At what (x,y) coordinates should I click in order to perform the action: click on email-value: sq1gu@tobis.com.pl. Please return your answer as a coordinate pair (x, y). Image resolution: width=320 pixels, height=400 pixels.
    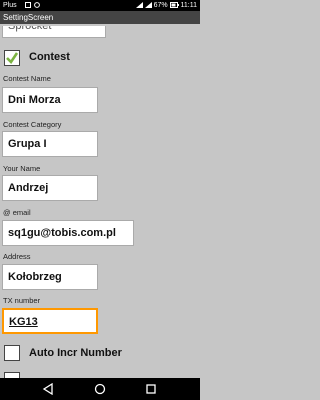
    Looking at the image, I should click on (62, 233).